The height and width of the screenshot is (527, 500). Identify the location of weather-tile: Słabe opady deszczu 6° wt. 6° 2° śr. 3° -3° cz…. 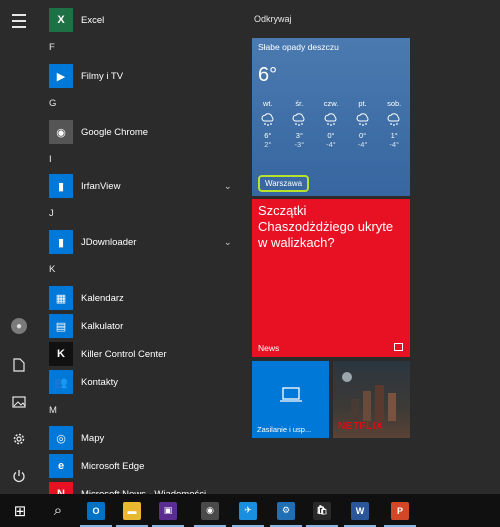
(331, 117).